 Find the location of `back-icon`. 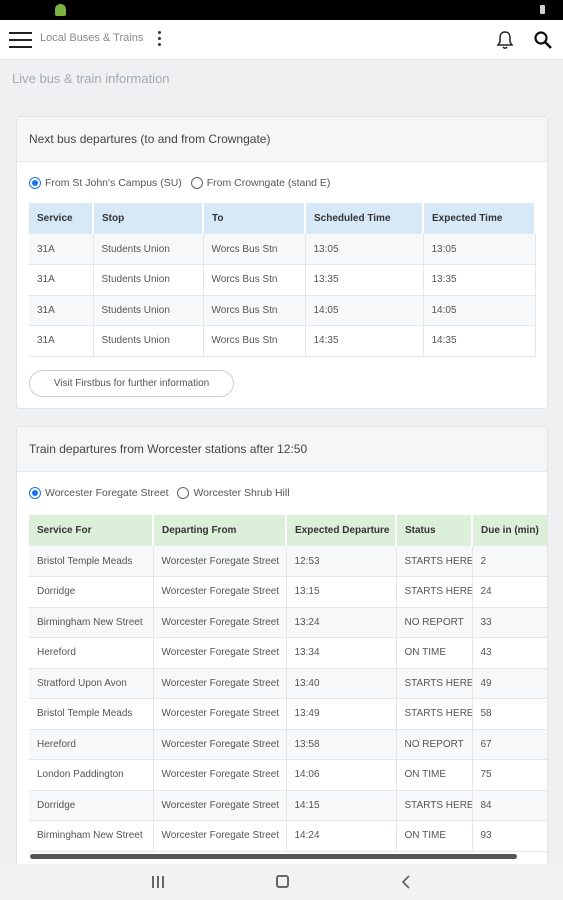

back-icon is located at coordinates (406, 882).